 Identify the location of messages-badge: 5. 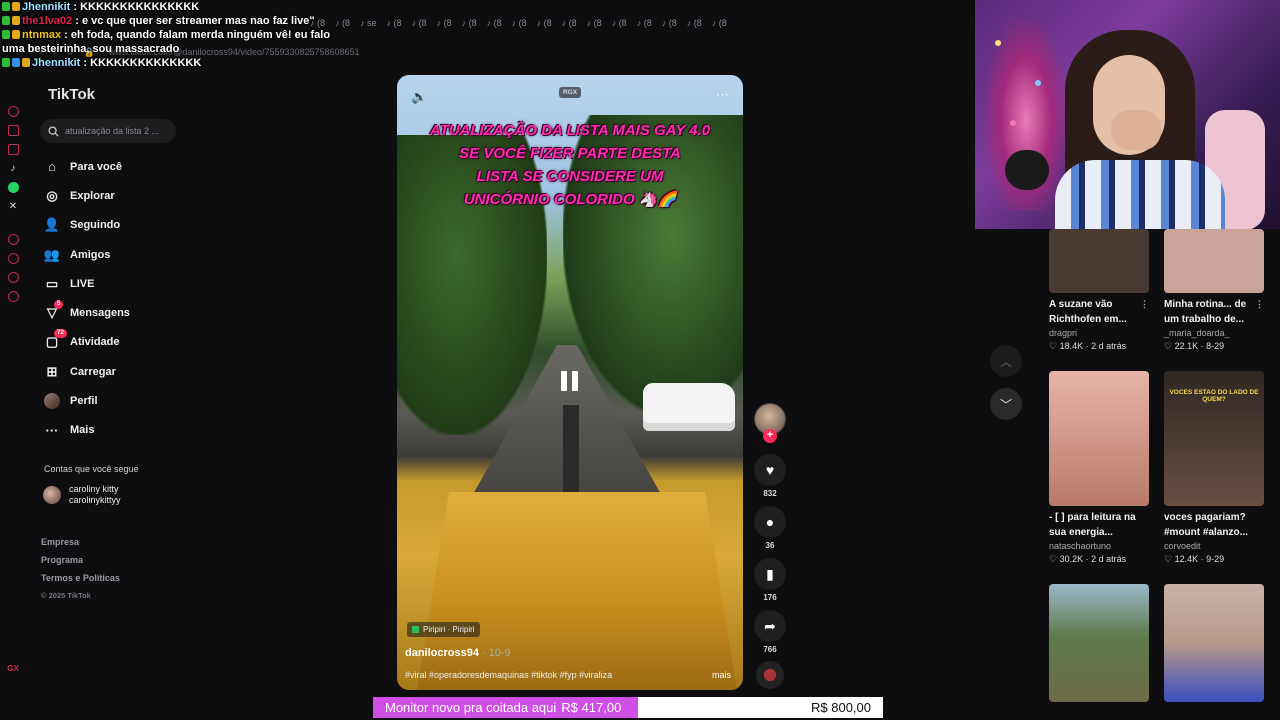
(59, 305).